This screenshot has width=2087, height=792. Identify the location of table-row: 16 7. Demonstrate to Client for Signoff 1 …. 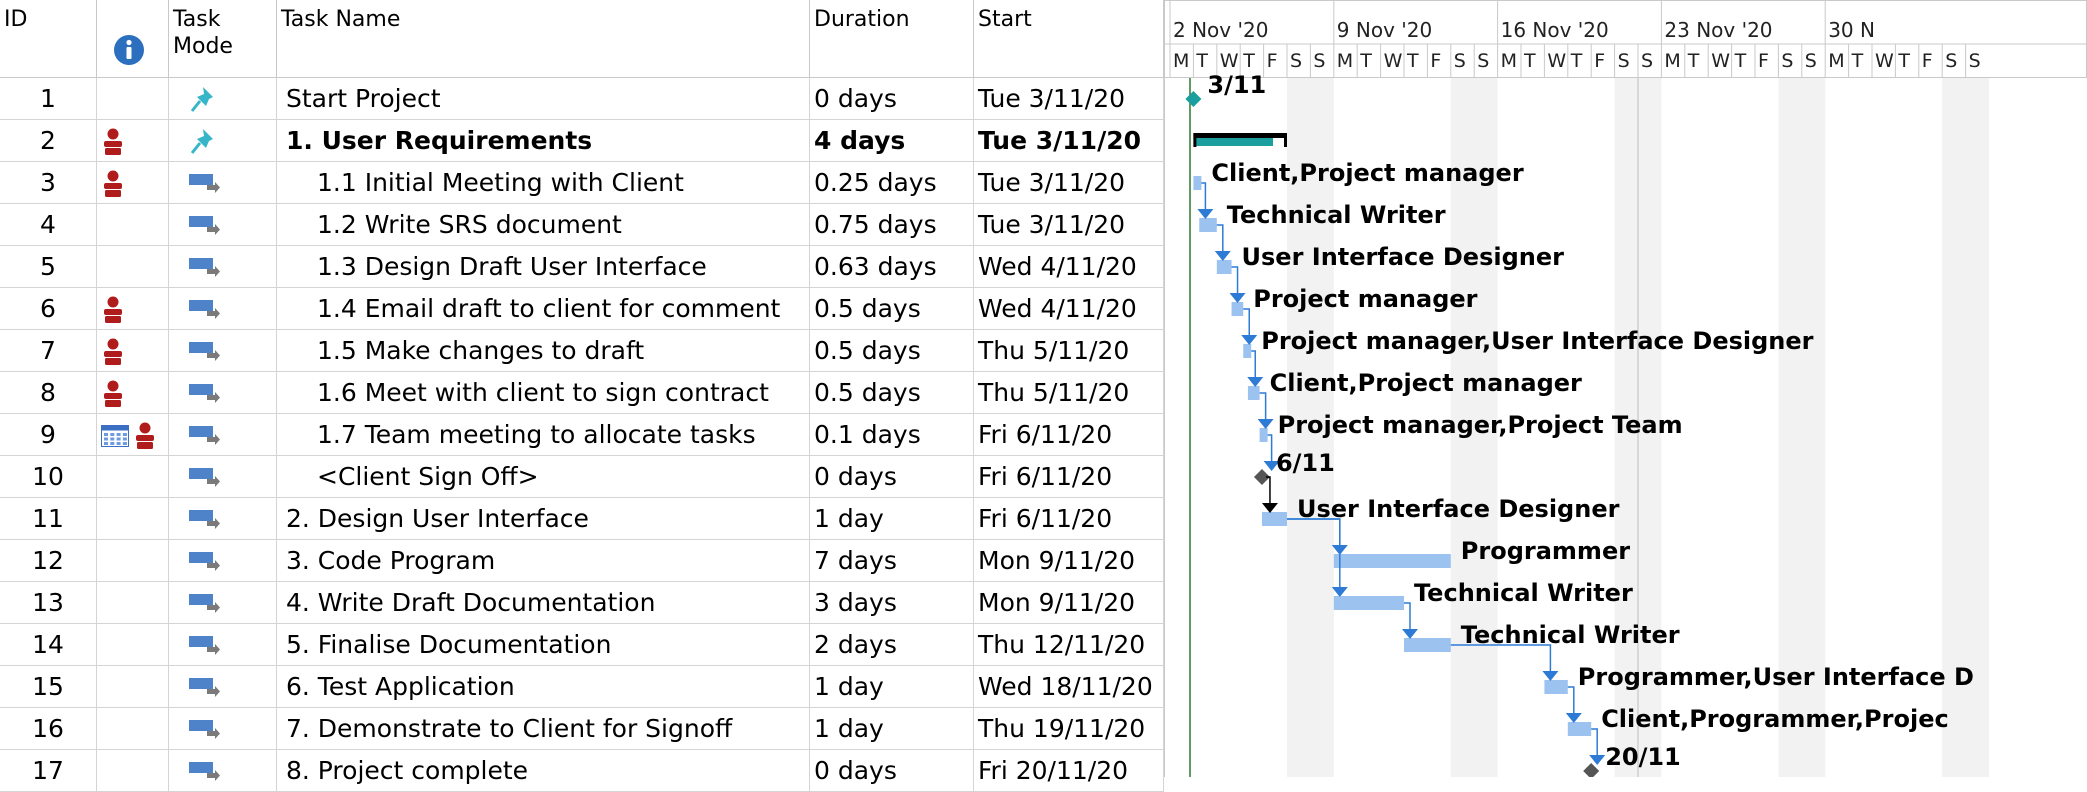
(582, 729).